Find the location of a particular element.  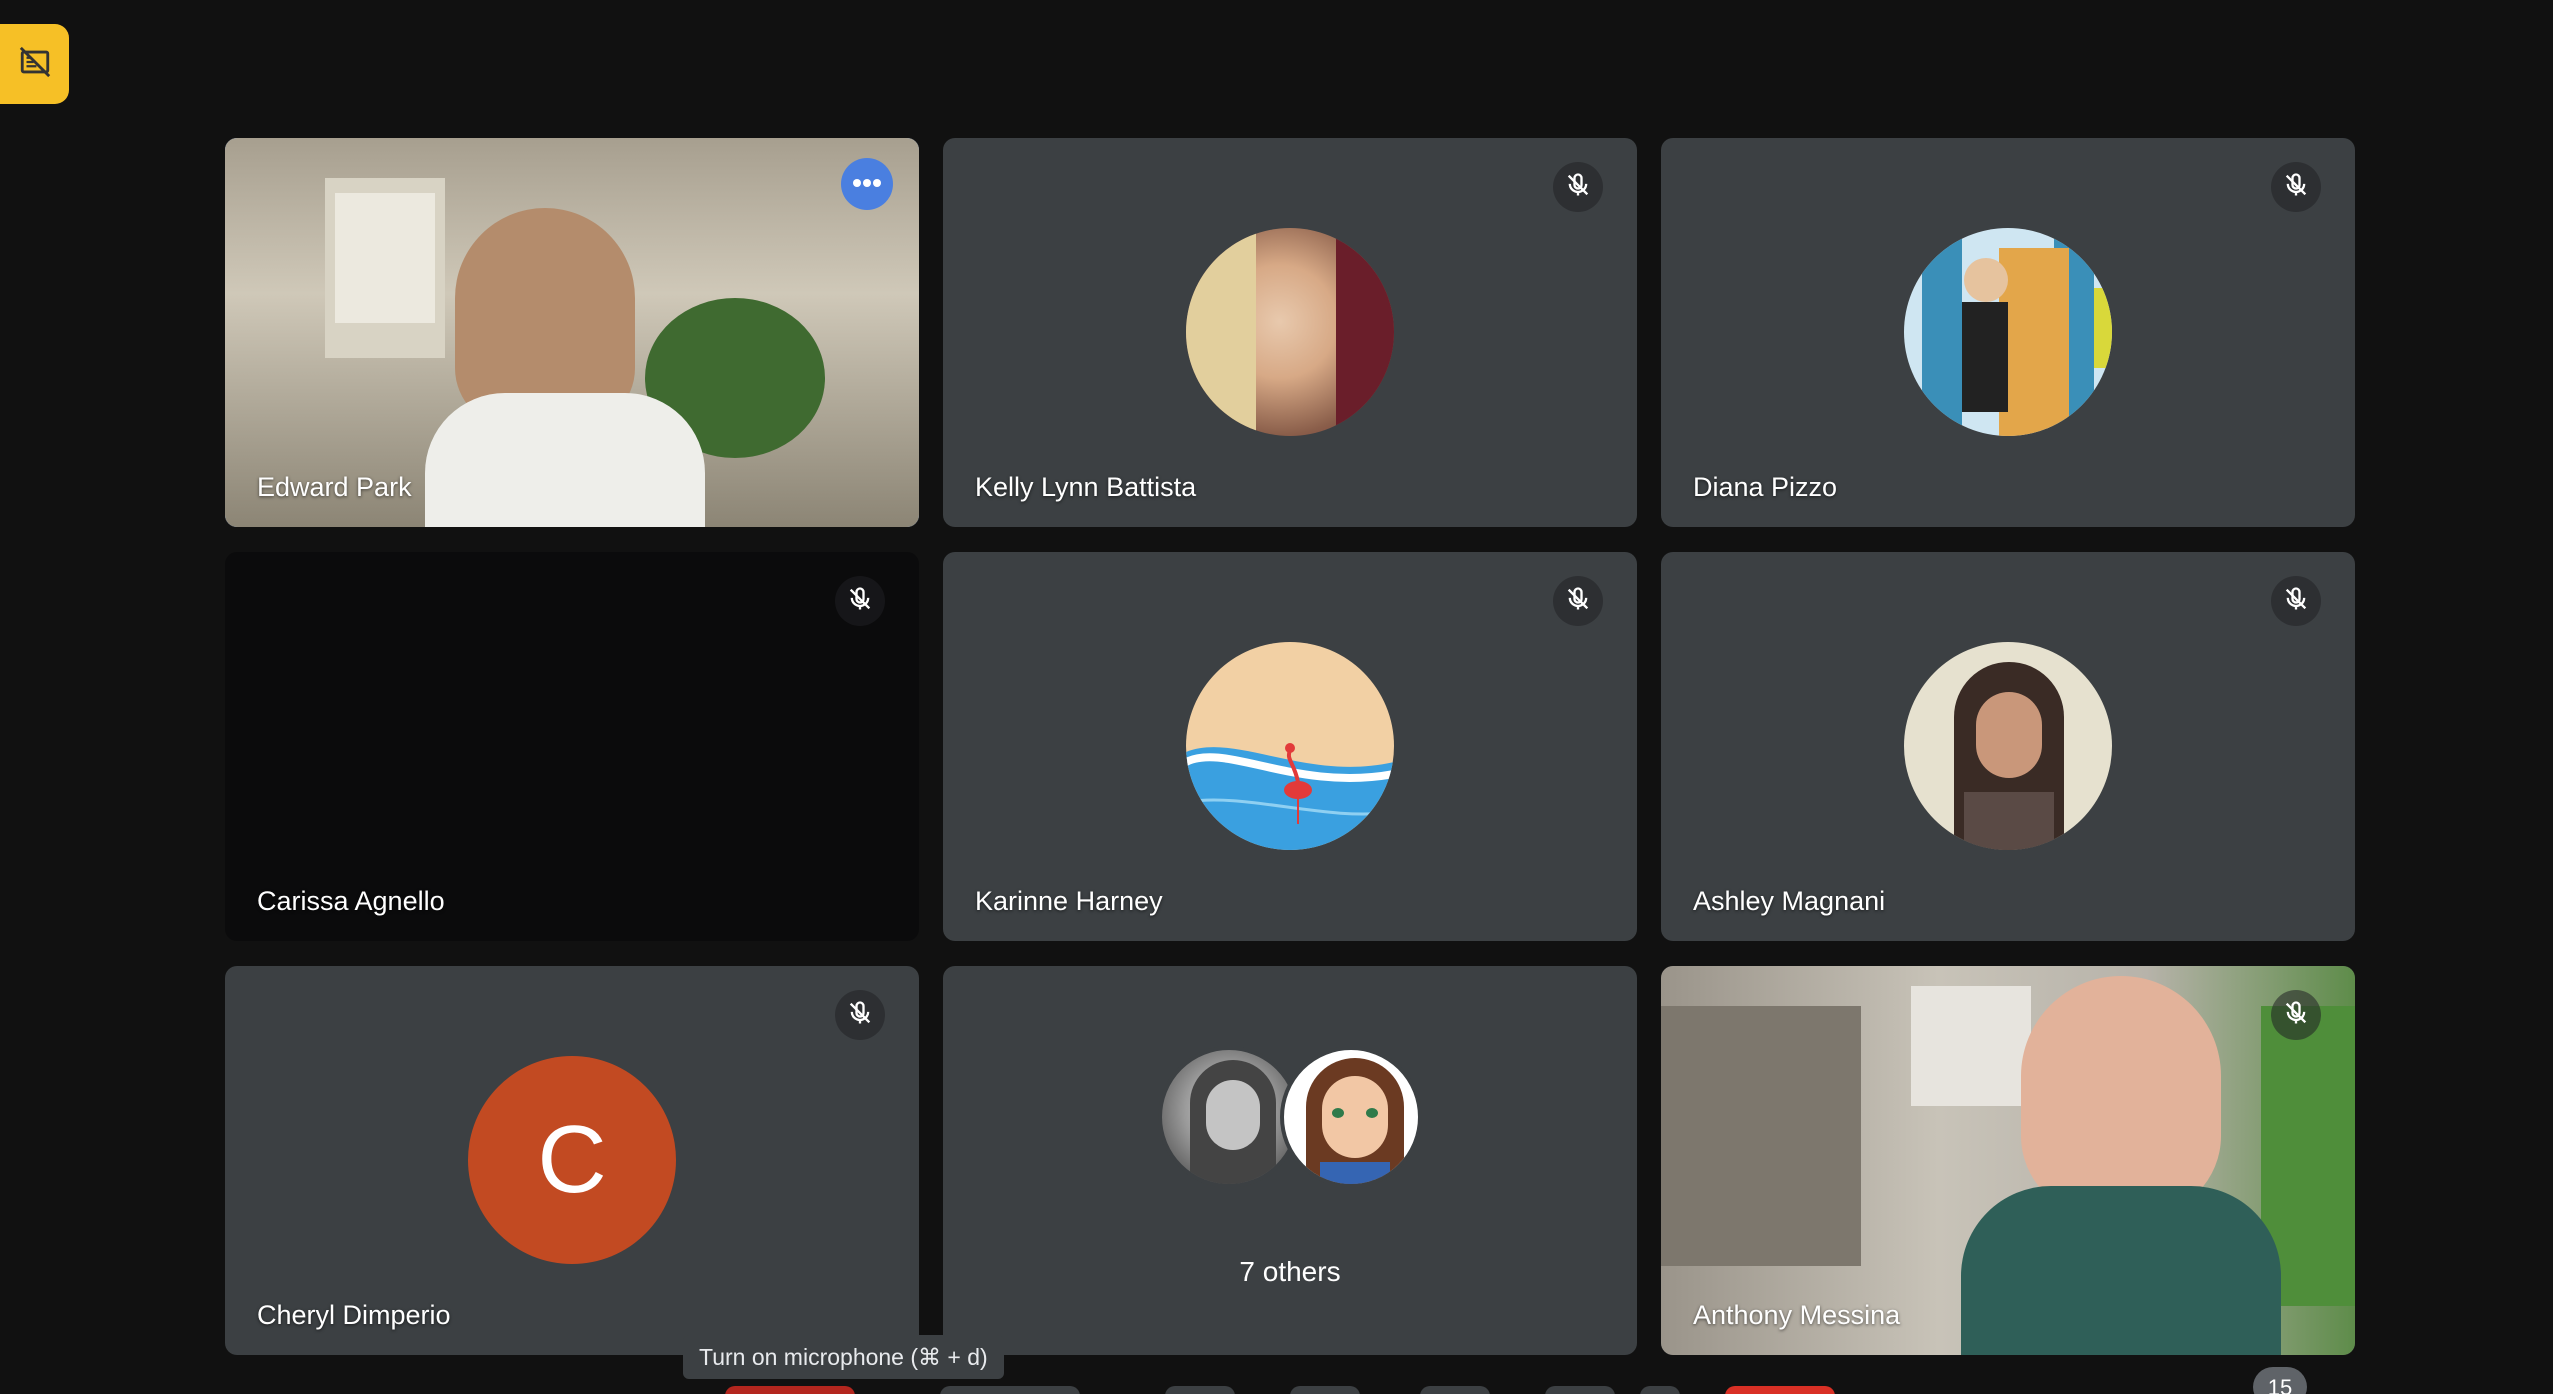

microphone-tooltip: Turn on microphone (⌘ + d) is located at coordinates (843, 1357).